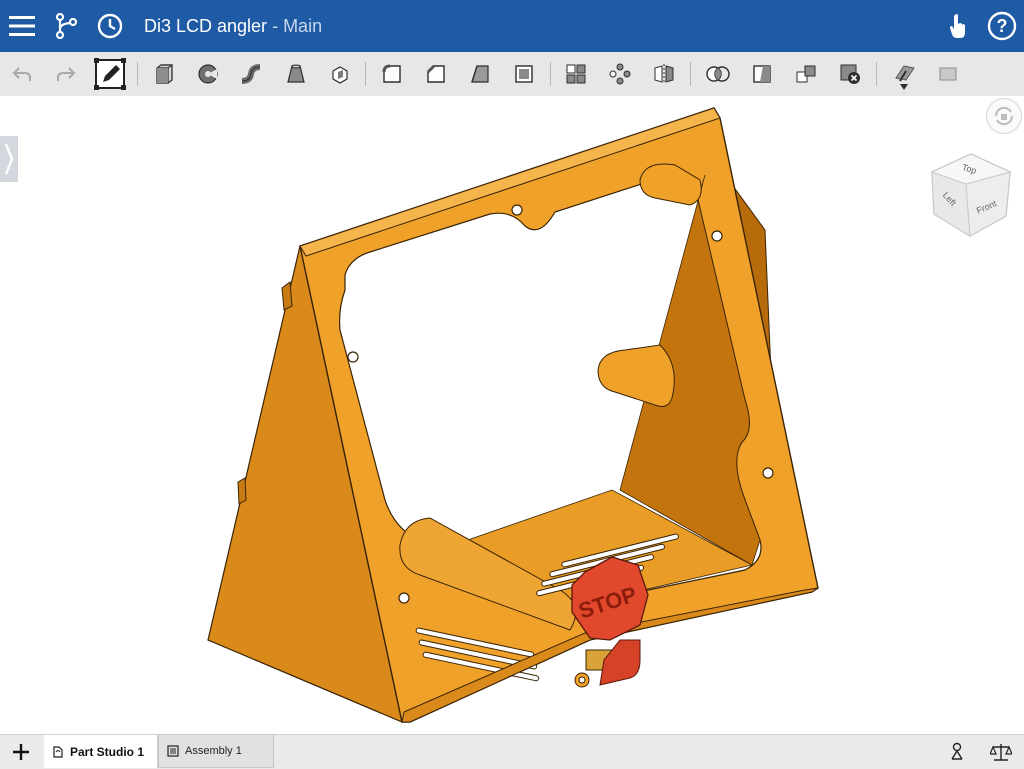 This screenshot has width=1024, height=769. What do you see at coordinates (110, 74) in the screenshot?
I see `sketch-icon` at bounding box center [110, 74].